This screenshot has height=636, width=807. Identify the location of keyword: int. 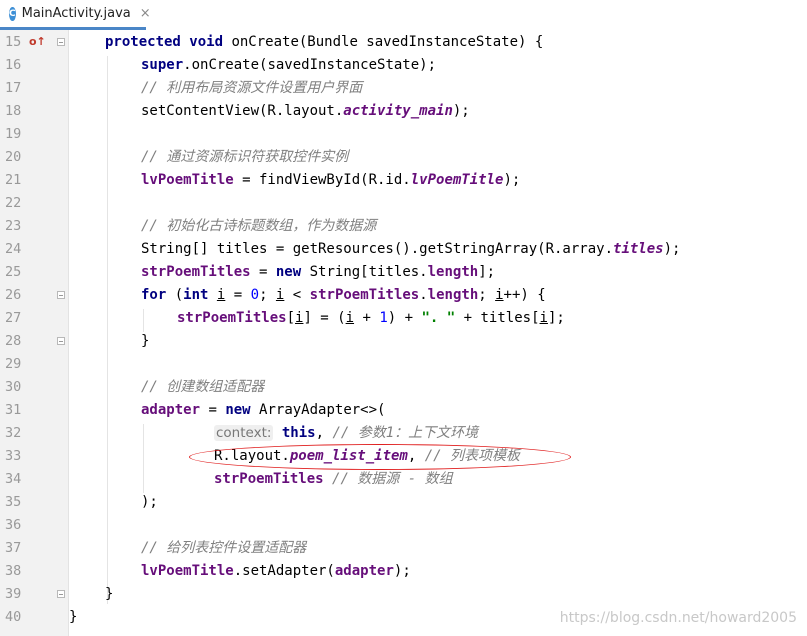
(196, 295).